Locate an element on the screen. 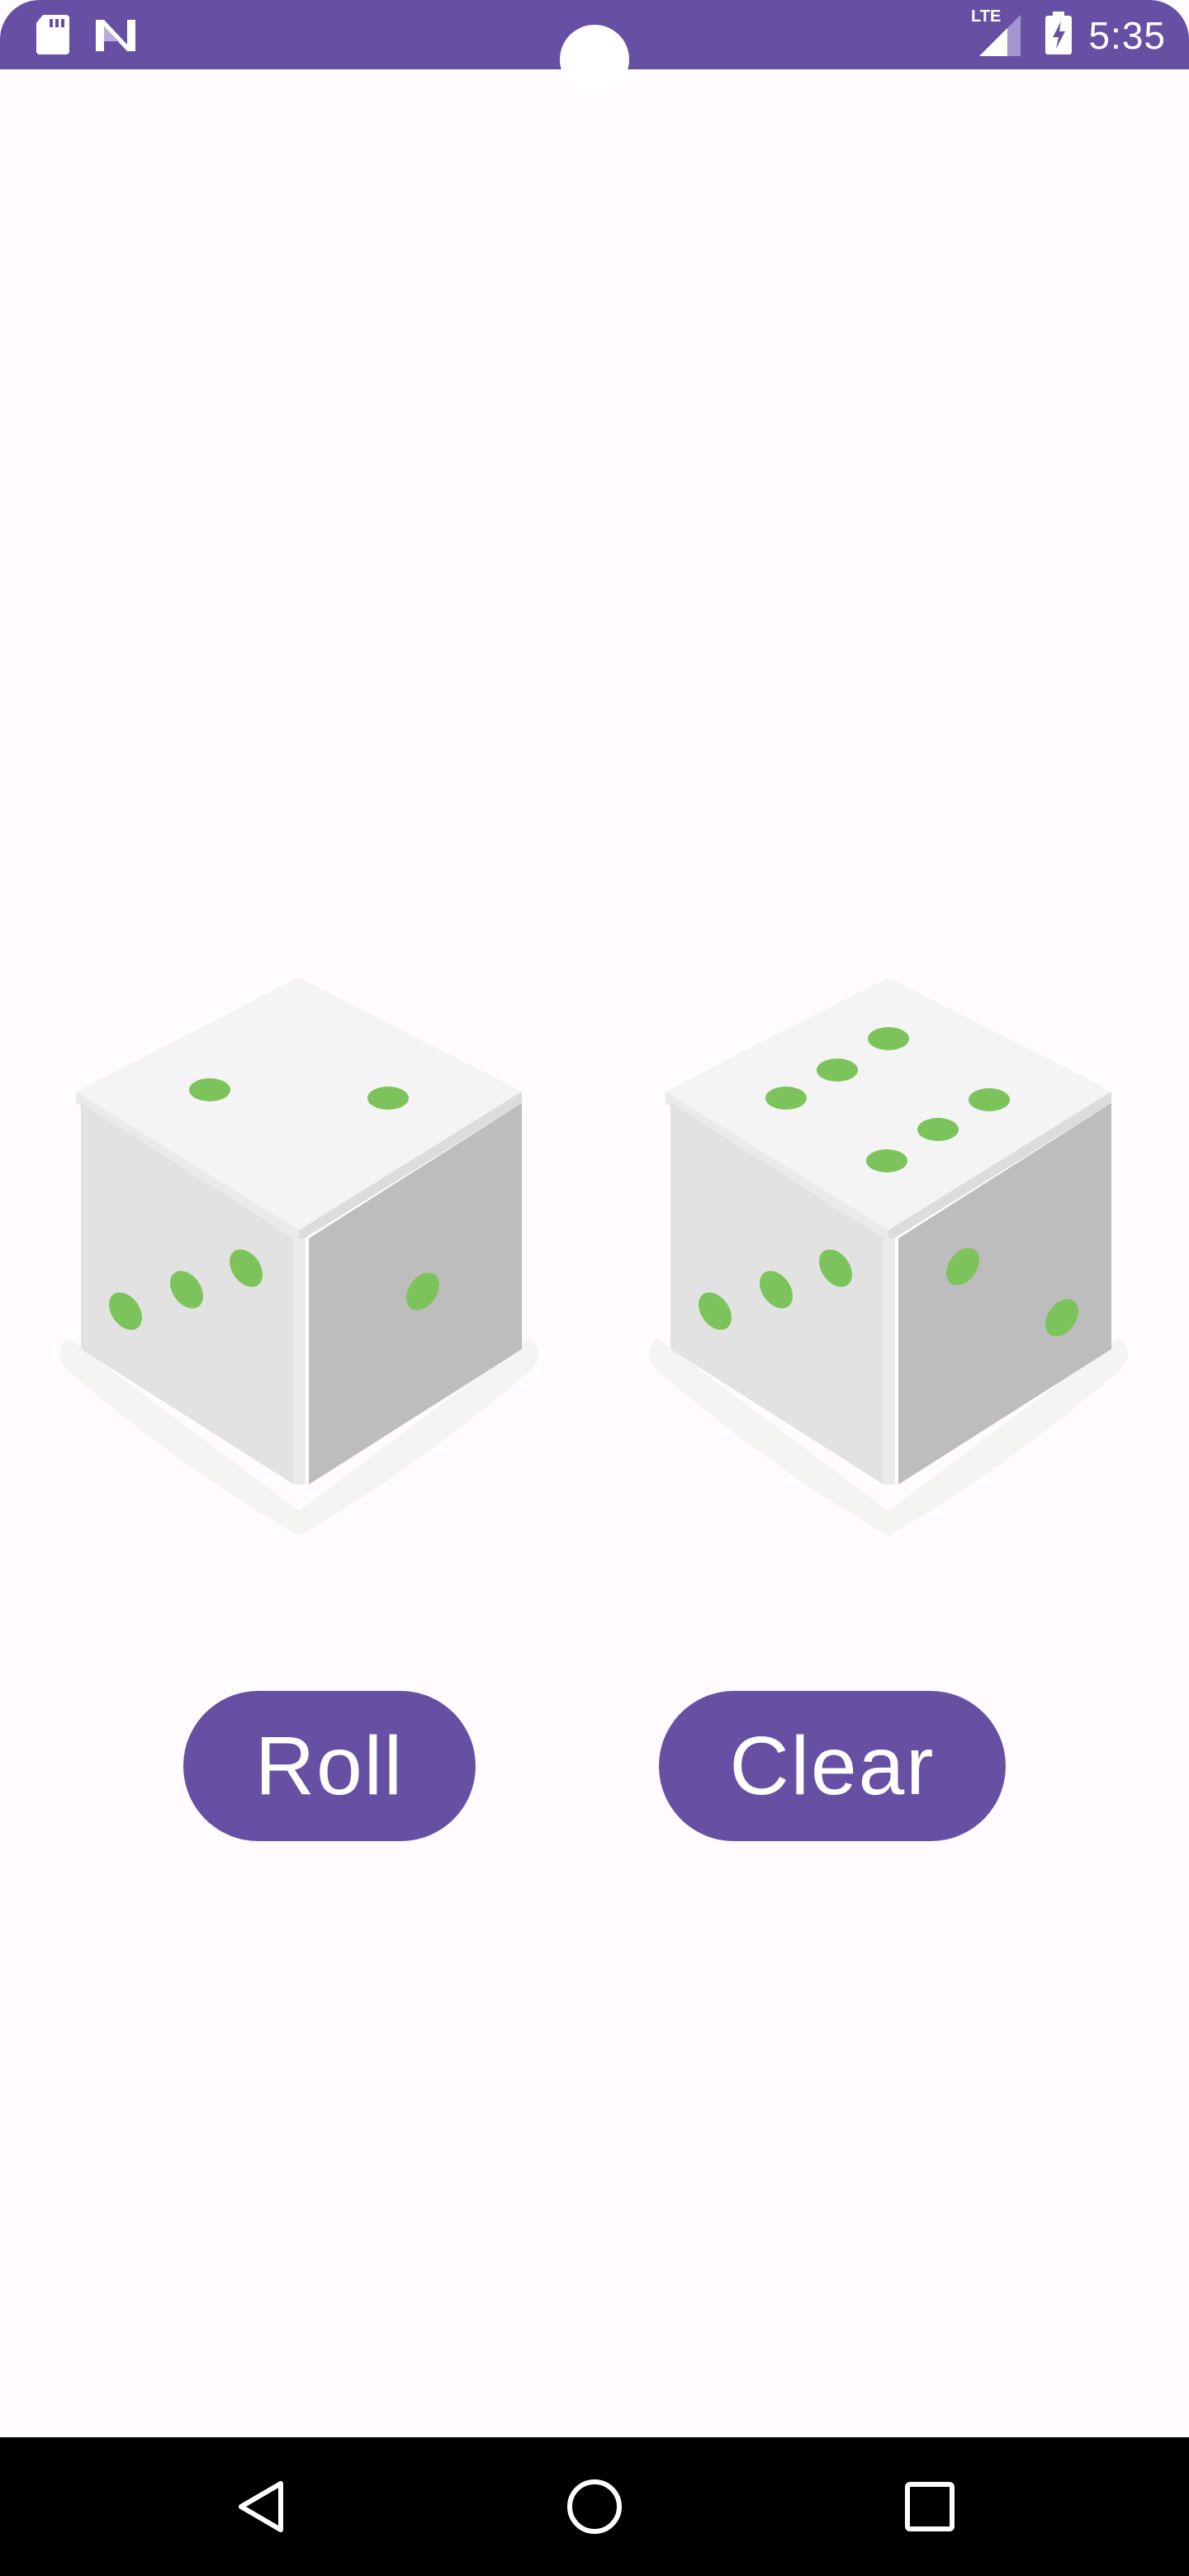 Image resolution: width=1189 pixels, height=2576 pixels. lte-label: LTE is located at coordinates (986, 16).